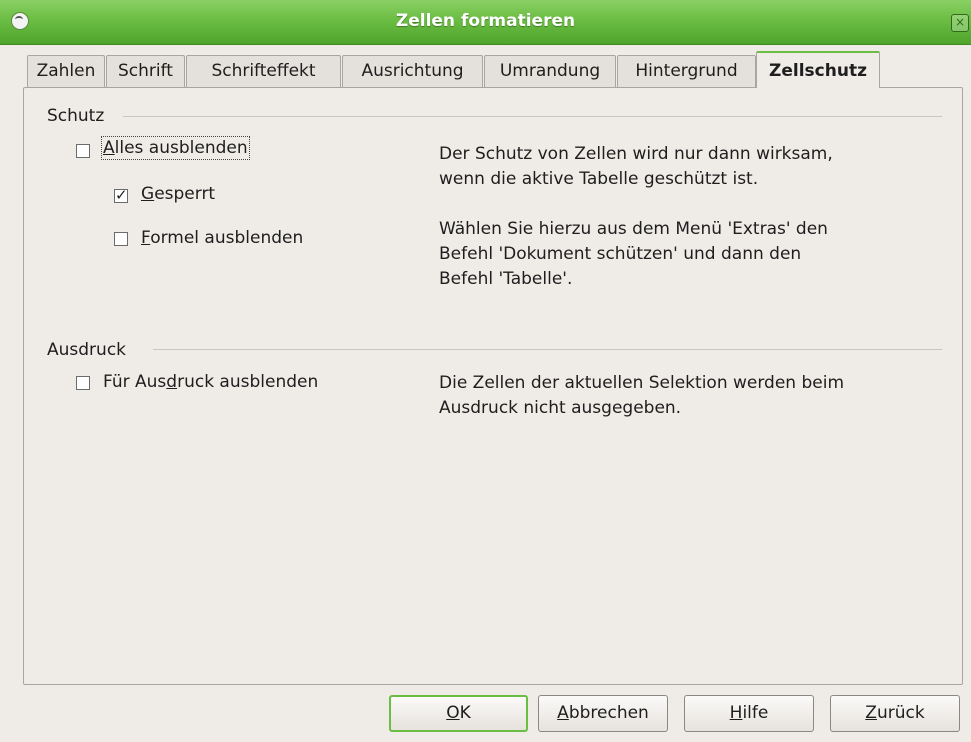  What do you see at coordinates (121, 239) in the screenshot?
I see `checkbox-formel-ausblenden` at bounding box center [121, 239].